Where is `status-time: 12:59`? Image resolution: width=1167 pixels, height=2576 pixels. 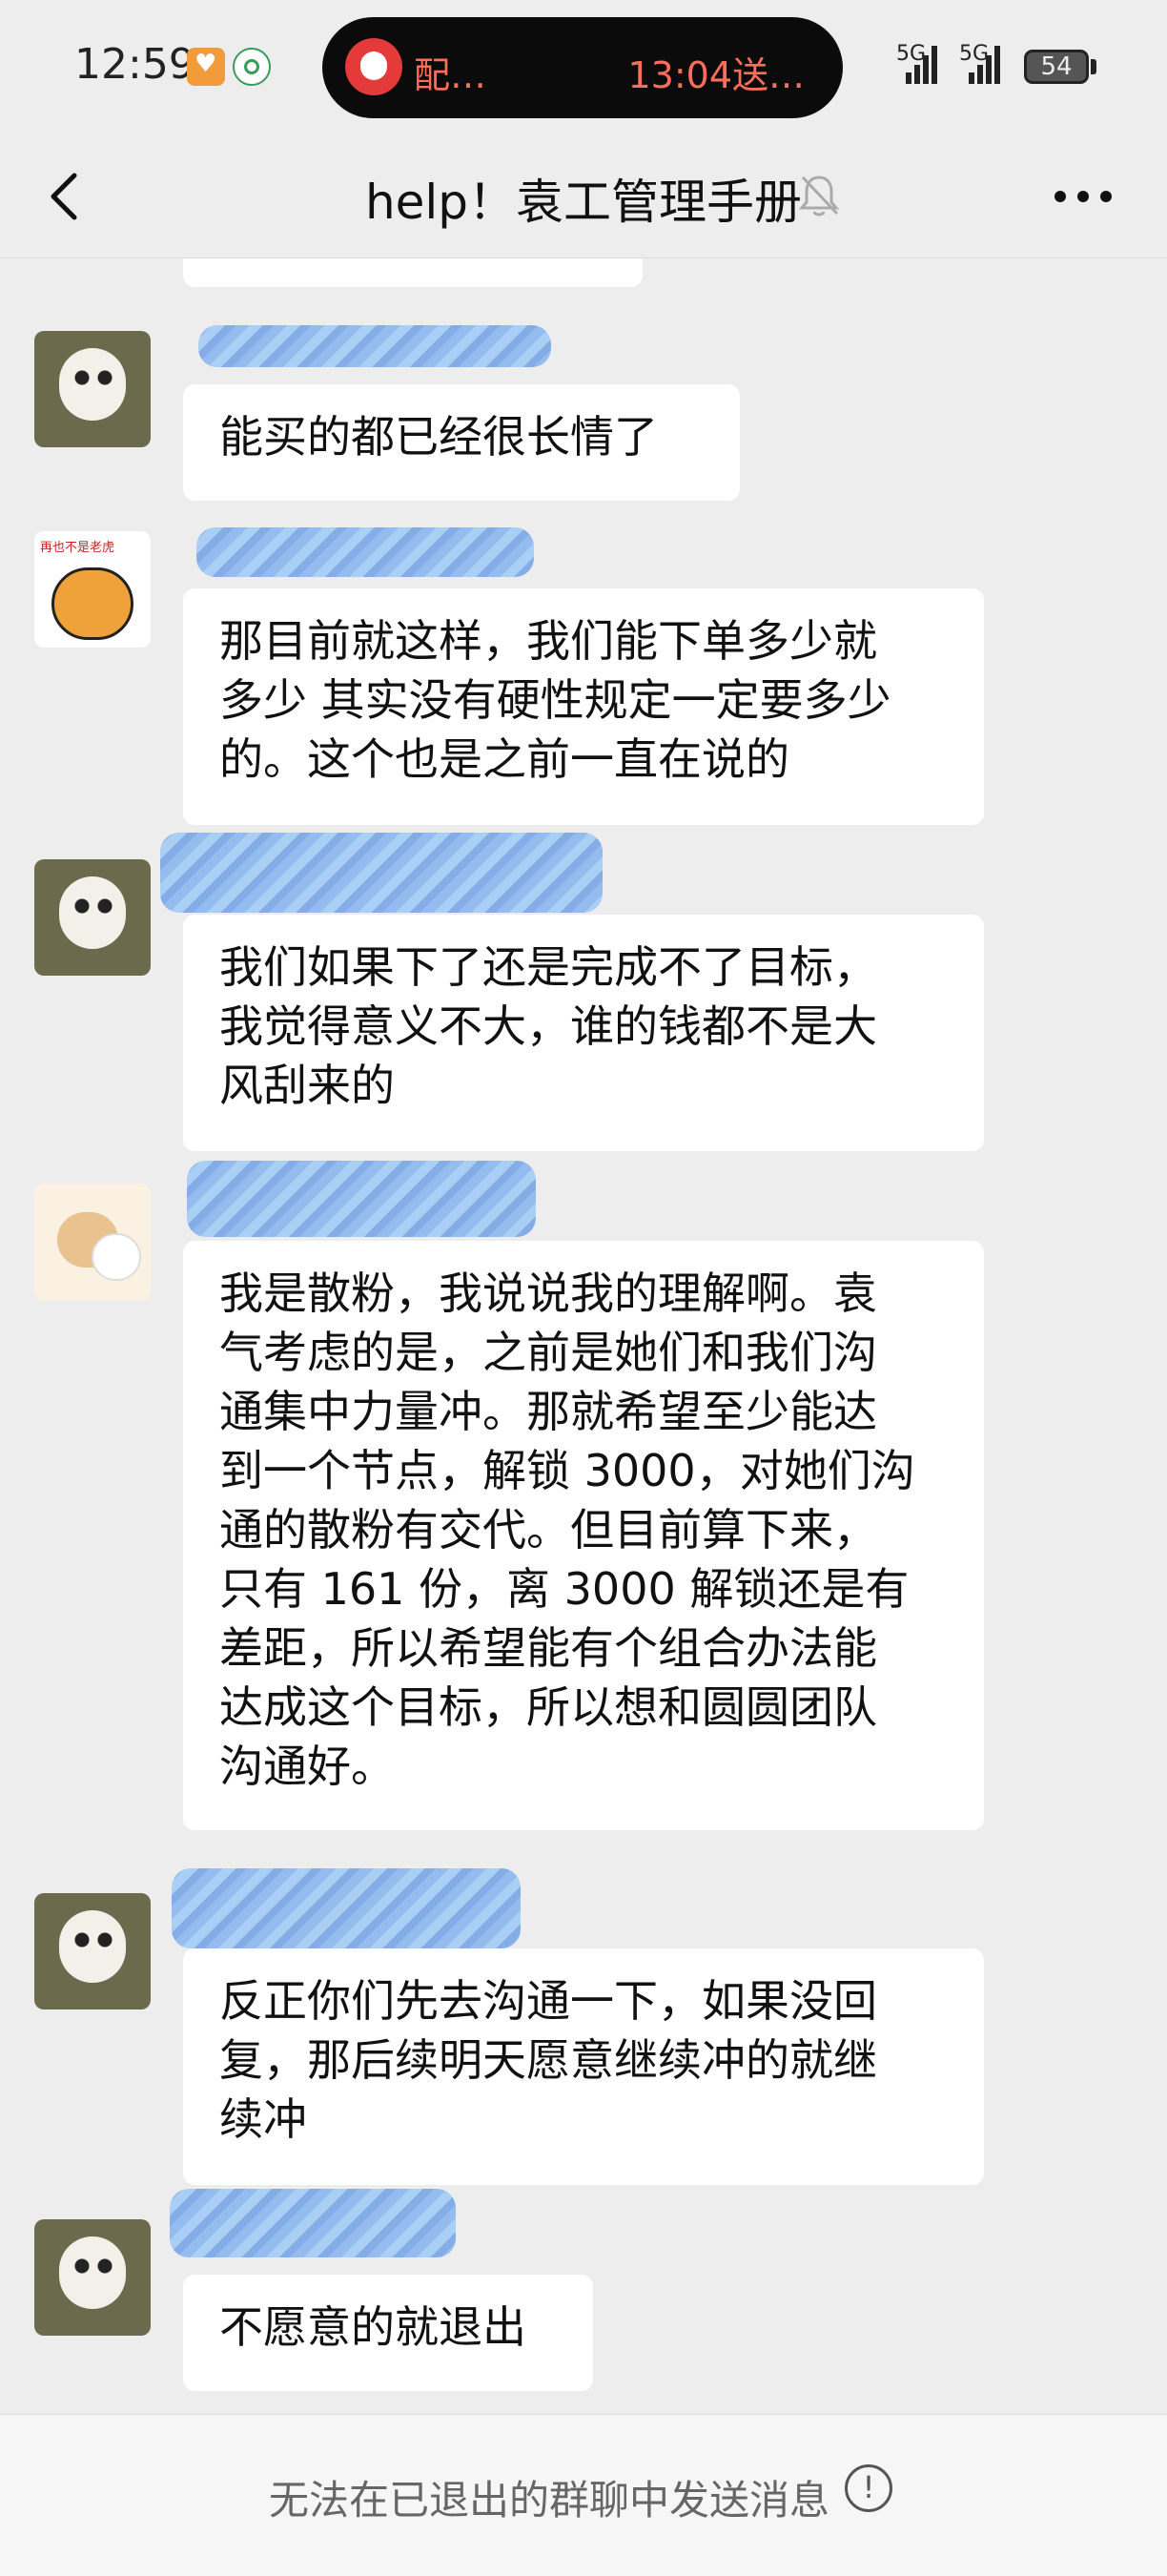
status-time: 12:59 is located at coordinates (134, 64).